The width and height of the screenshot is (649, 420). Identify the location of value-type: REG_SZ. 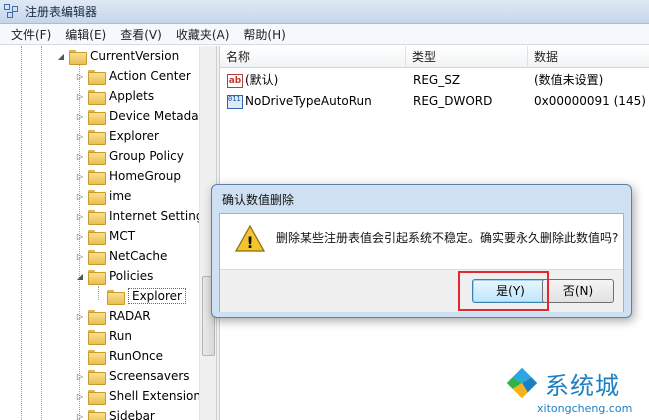
(437, 80).